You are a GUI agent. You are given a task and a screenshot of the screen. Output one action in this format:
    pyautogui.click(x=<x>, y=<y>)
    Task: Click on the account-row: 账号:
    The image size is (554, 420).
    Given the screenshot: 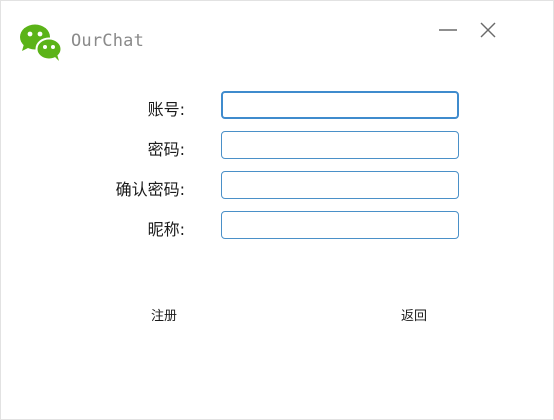 What is the action you would take?
    pyautogui.click(x=277, y=106)
    